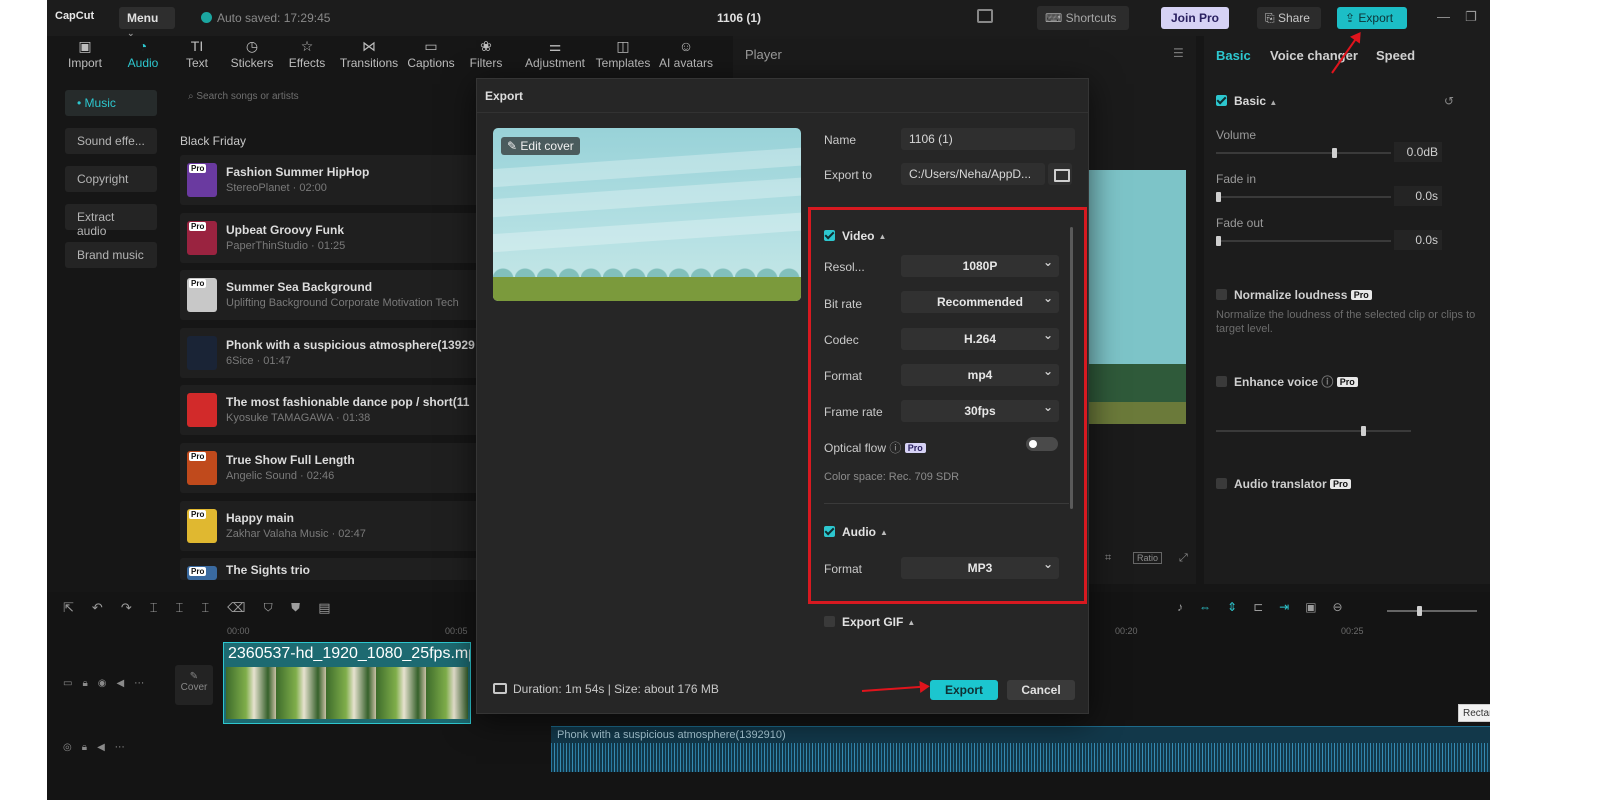 The image size is (1600, 800). What do you see at coordinates (855, 236) in the screenshot?
I see `video-section-header: Video ▲` at bounding box center [855, 236].